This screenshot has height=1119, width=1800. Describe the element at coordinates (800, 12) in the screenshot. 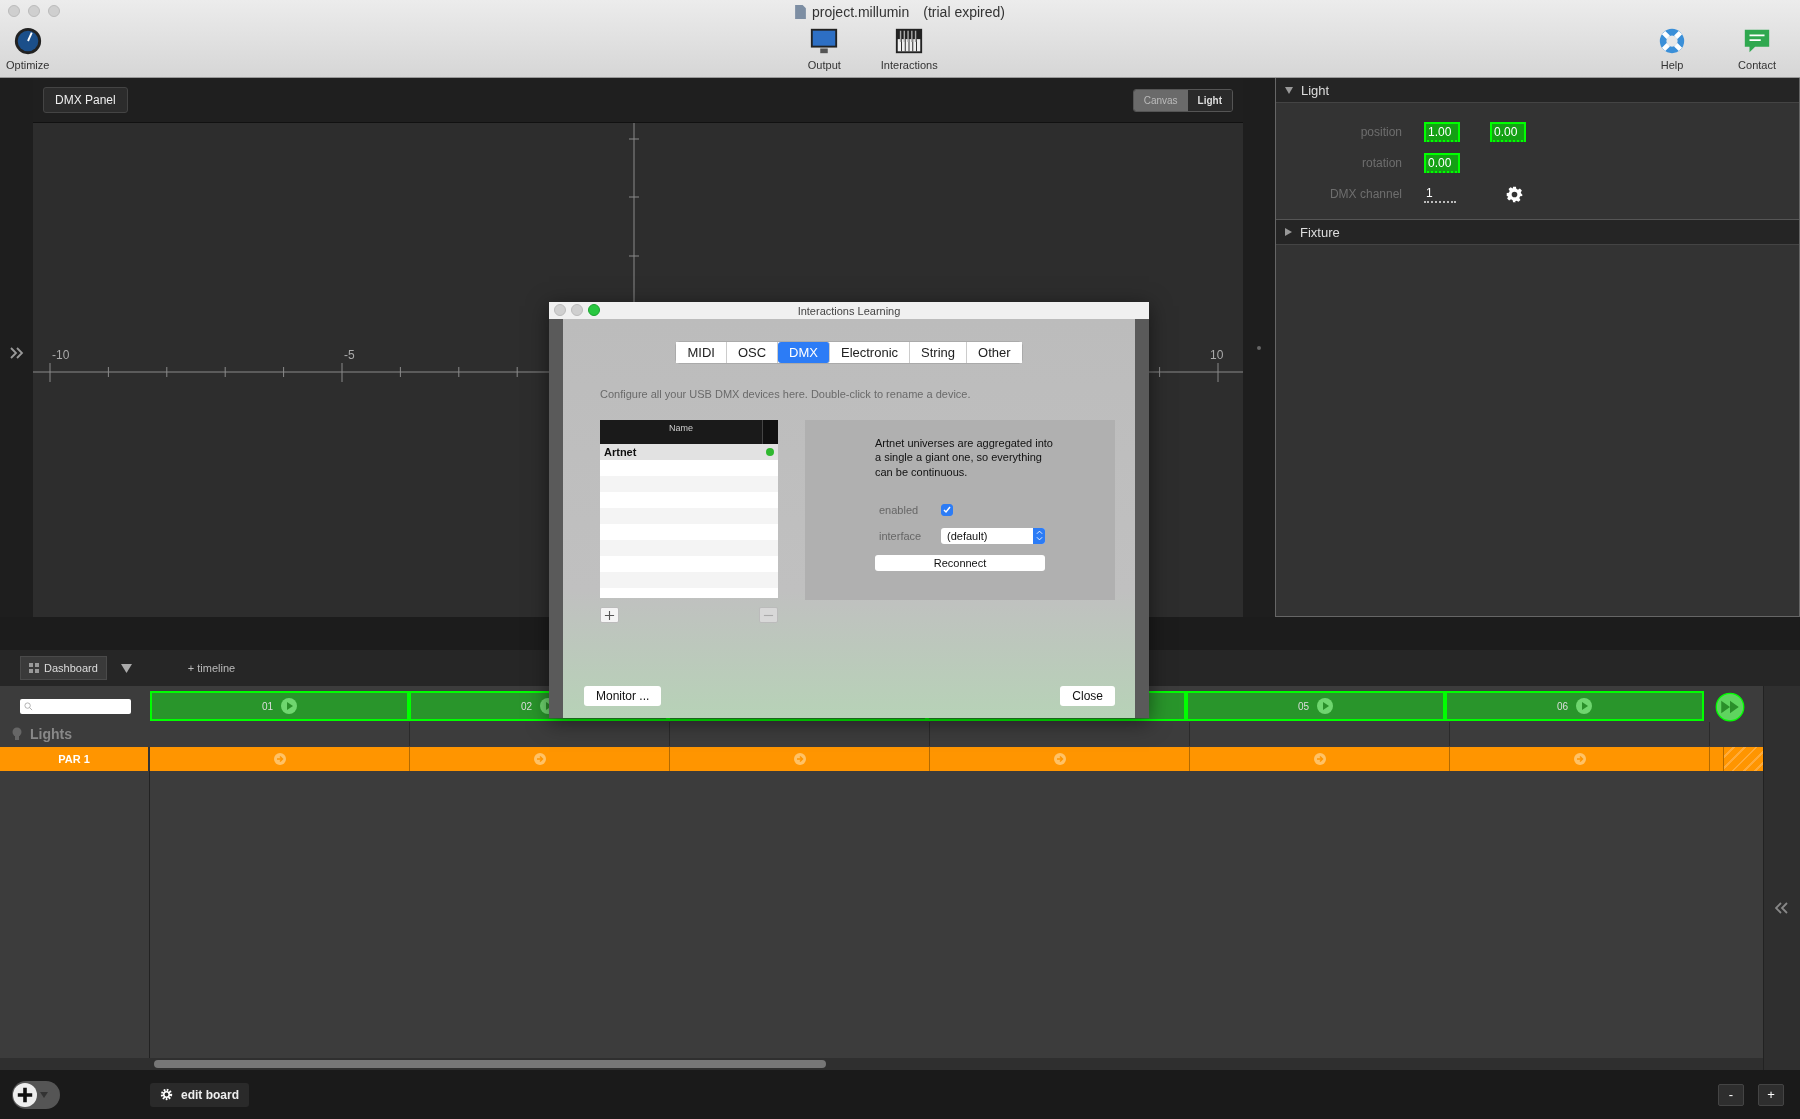

I see `document-icon` at that location.